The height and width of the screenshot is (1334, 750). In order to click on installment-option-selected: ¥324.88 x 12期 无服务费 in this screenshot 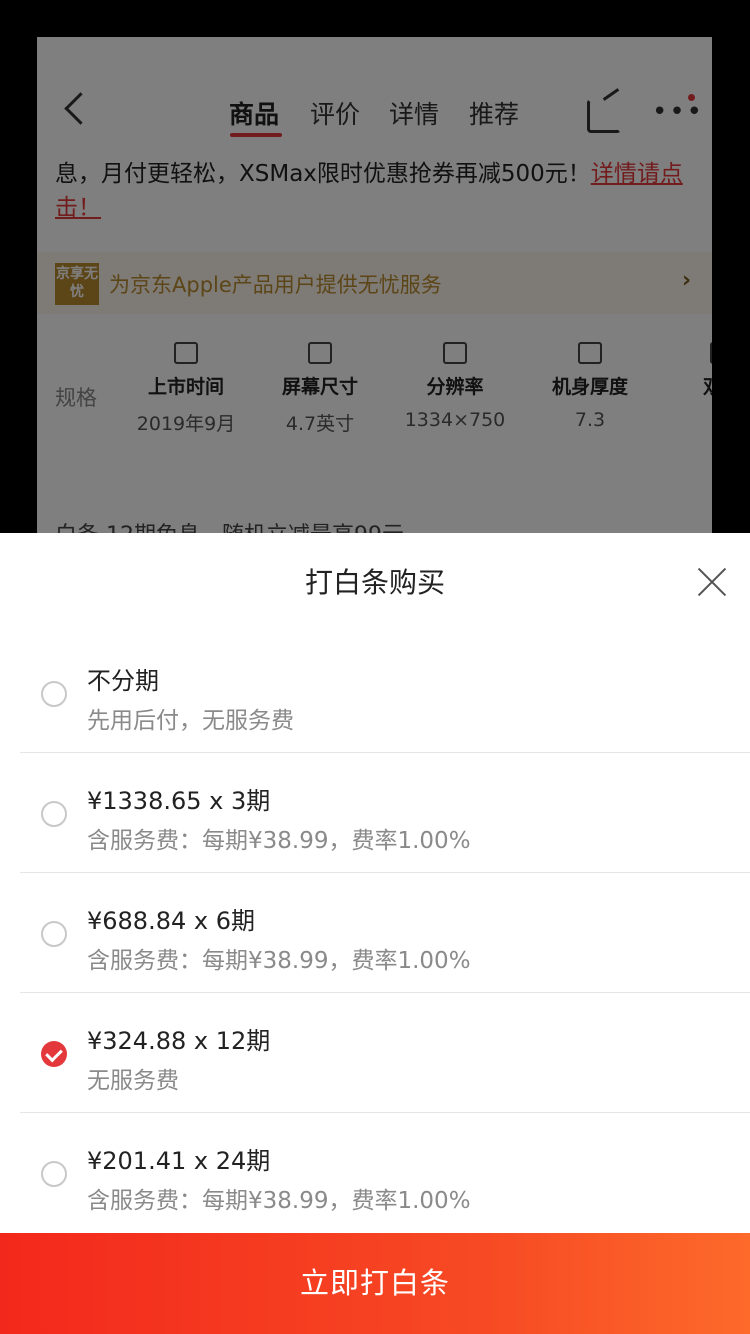, I will do `click(385, 1053)`.